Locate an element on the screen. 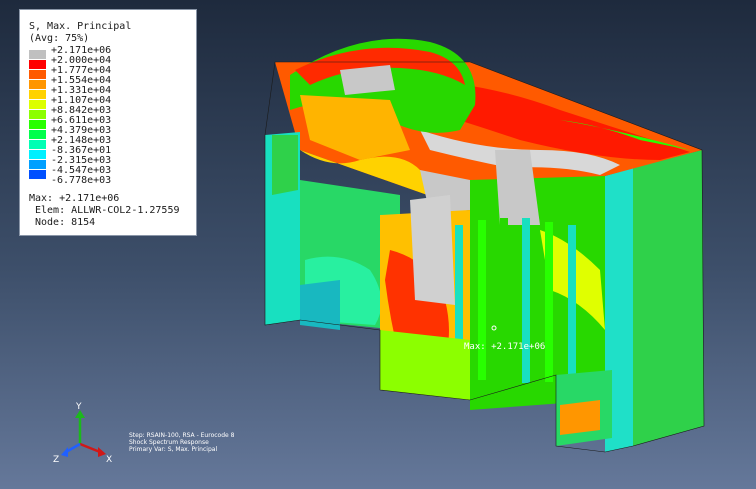  model-left-wall-face is located at coordinates (285, 165).